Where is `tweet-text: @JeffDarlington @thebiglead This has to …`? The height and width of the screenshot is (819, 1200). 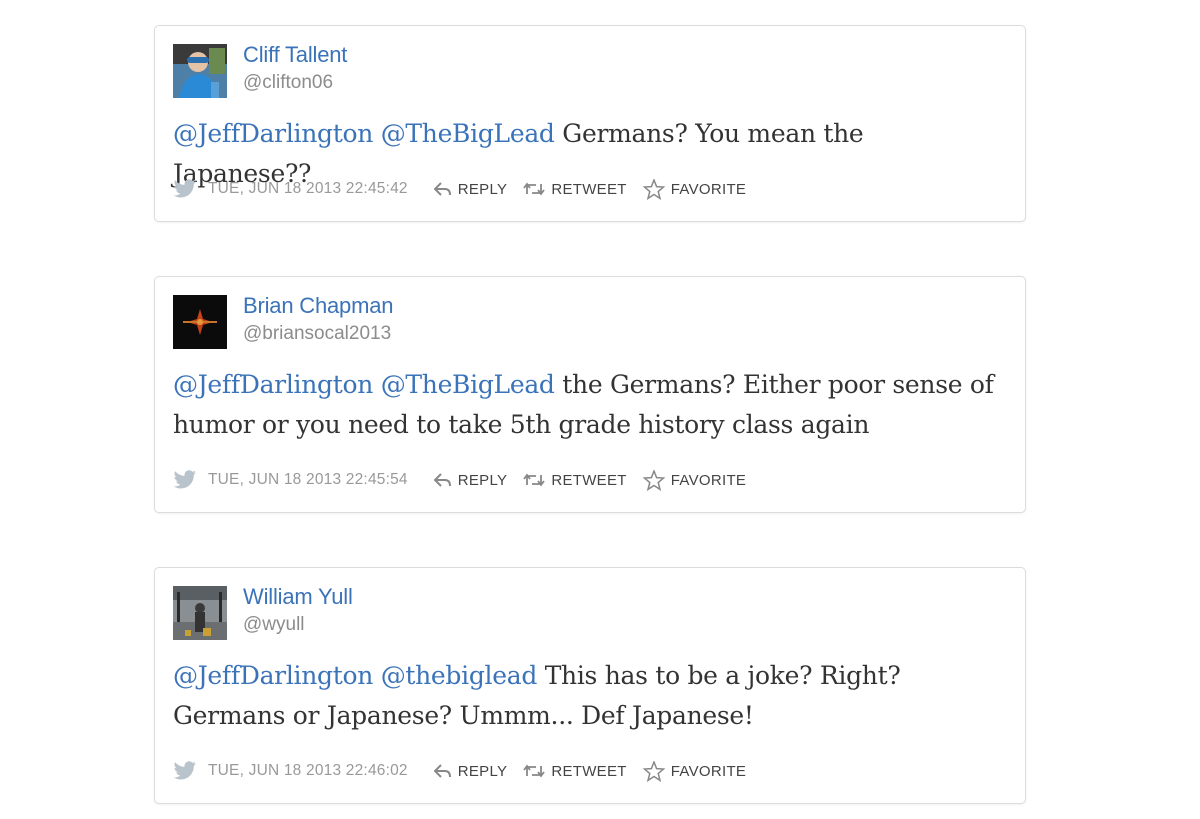
tweet-text: @JeffDarlington @thebiglead This has to … is located at coordinates (588, 696).